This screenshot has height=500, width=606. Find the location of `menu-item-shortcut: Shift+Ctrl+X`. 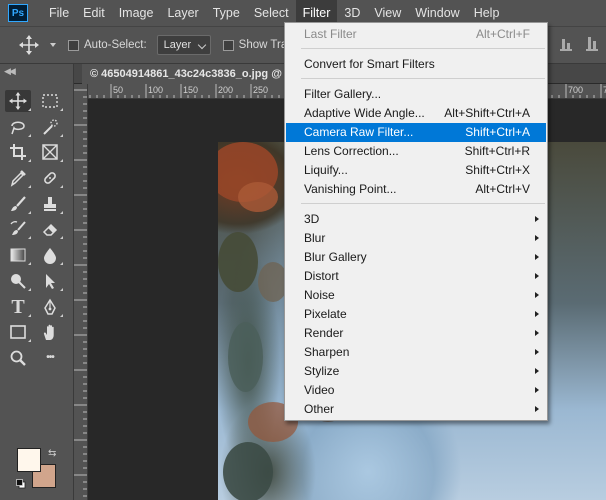

menu-item-shortcut: Shift+Ctrl+X is located at coordinates (497, 170).